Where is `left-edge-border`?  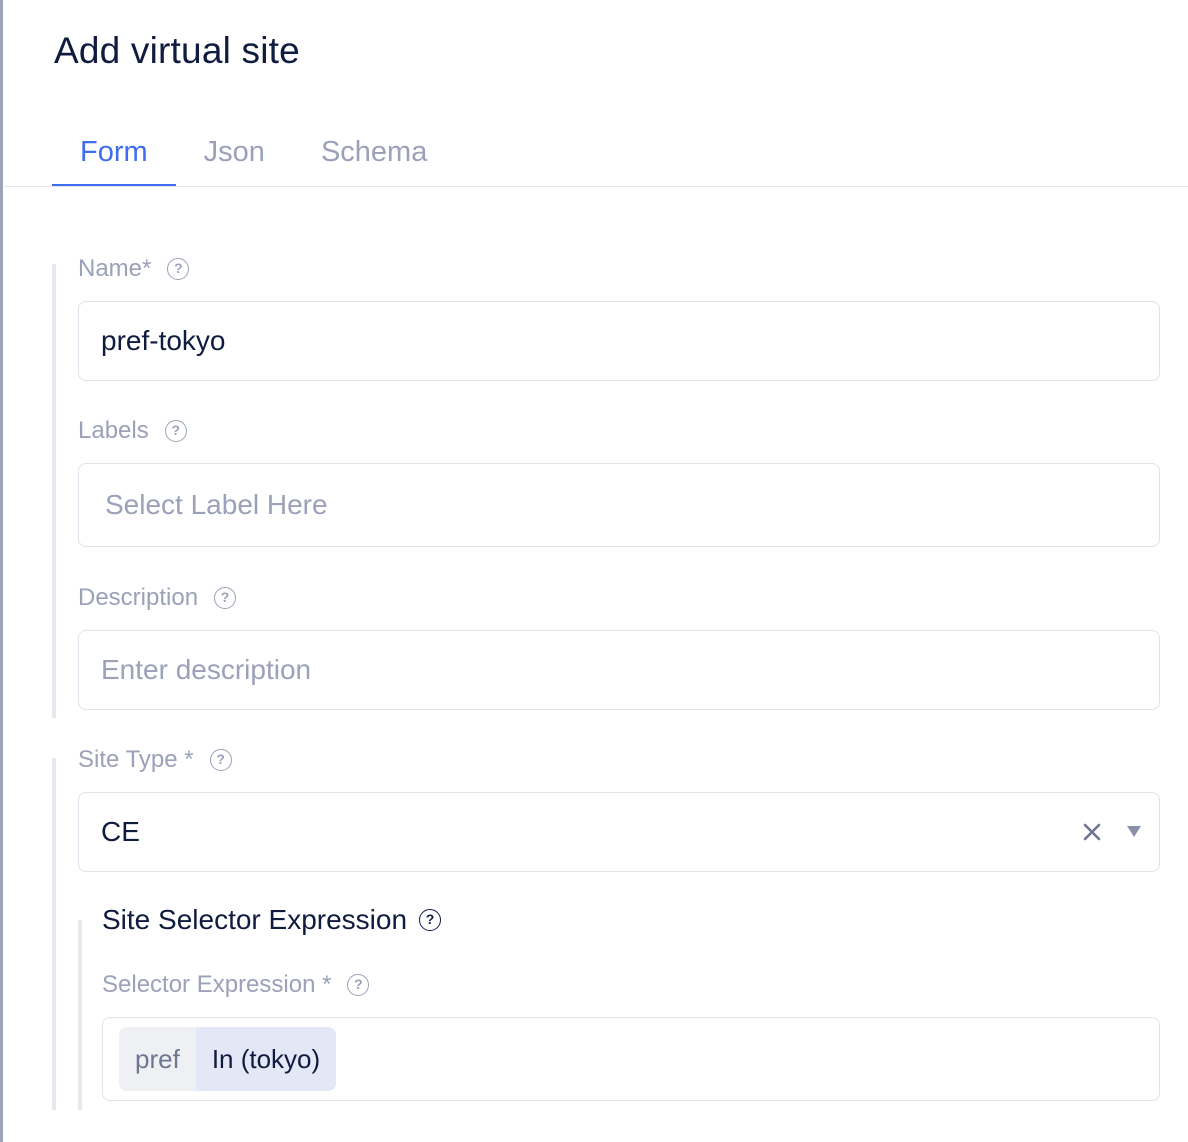 left-edge-border is located at coordinates (1, 571).